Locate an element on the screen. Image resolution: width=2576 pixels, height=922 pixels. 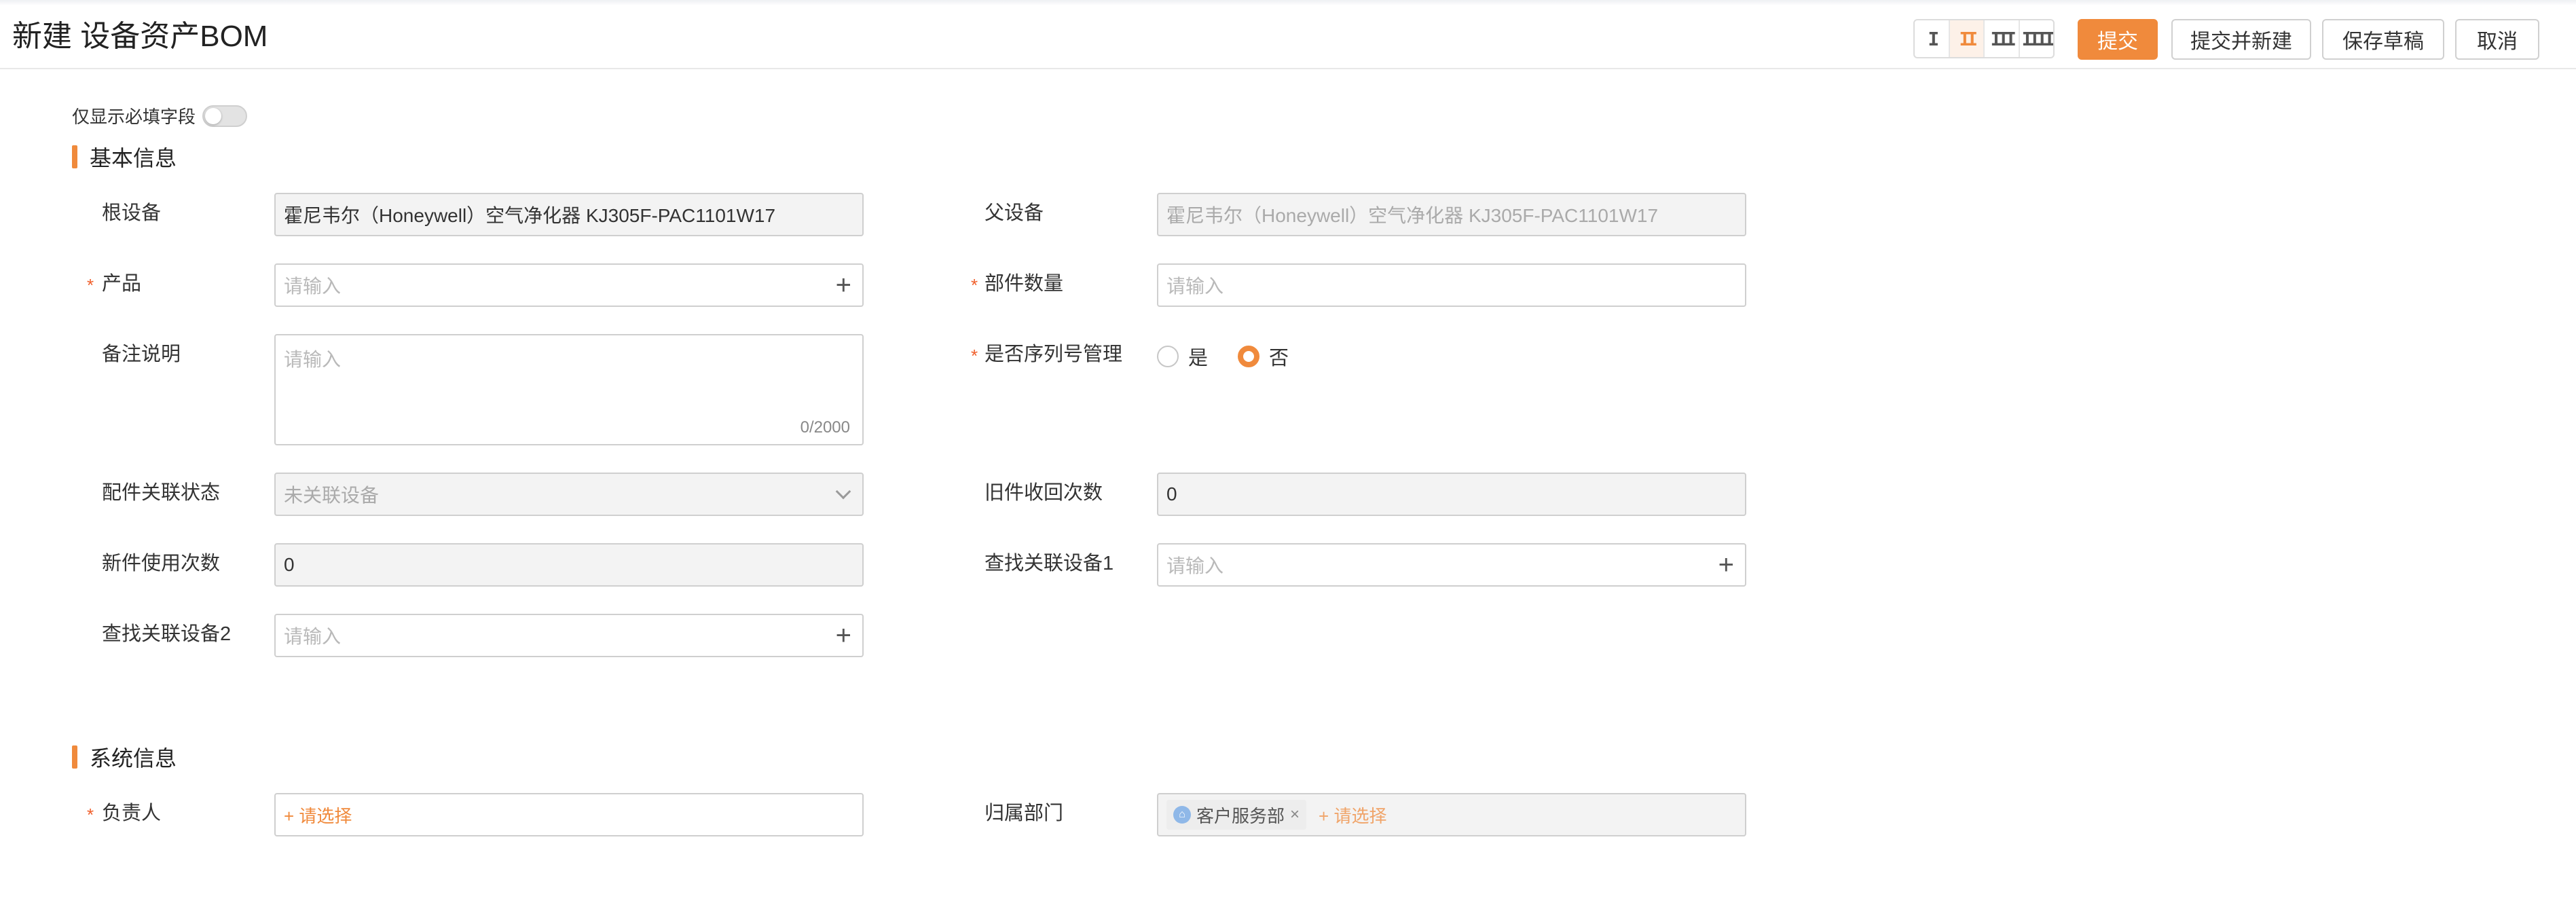
part-link-status-value: 未关联设备 is located at coordinates (332, 496).